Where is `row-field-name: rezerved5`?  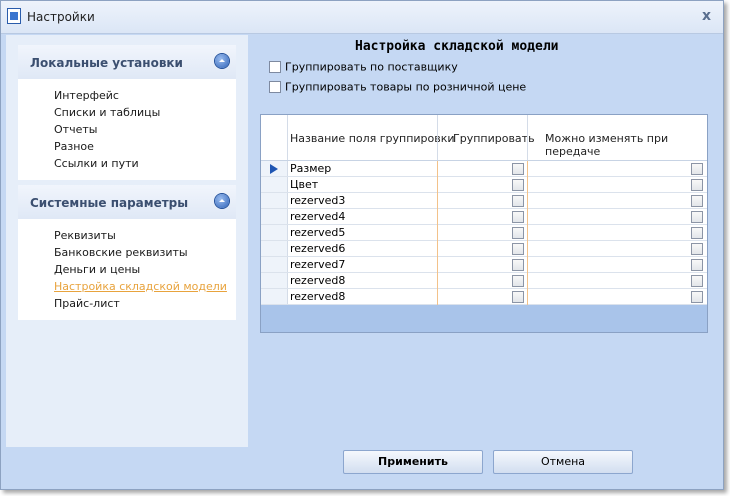 row-field-name: rezerved5 is located at coordinates (317, 232).